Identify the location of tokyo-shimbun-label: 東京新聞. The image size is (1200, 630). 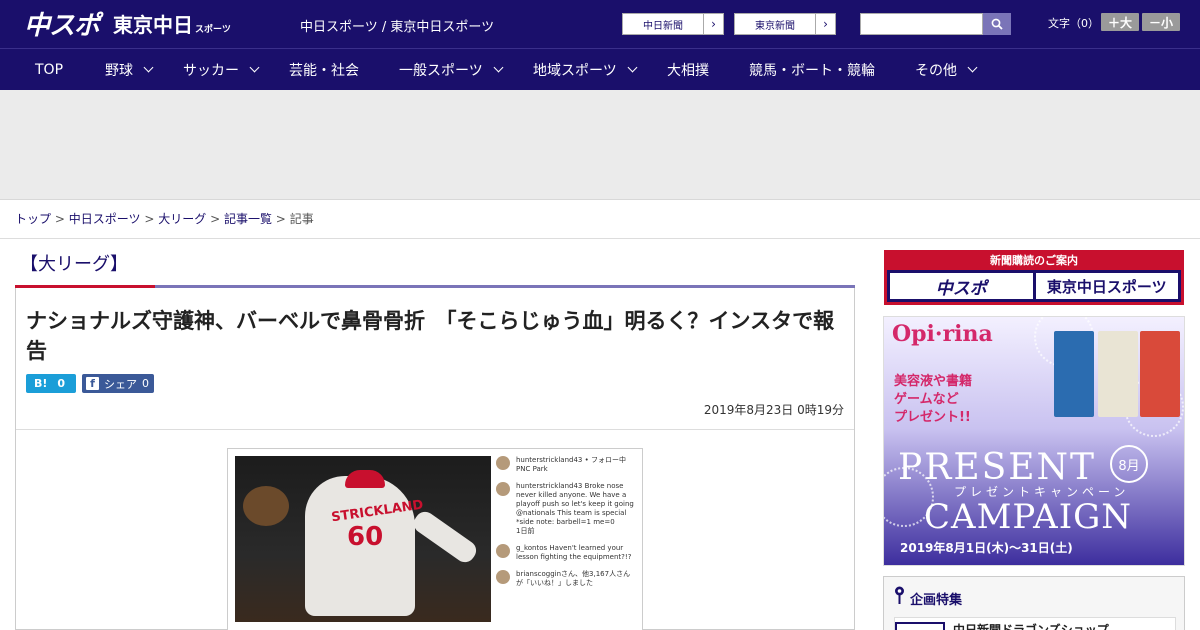
(775, 26).